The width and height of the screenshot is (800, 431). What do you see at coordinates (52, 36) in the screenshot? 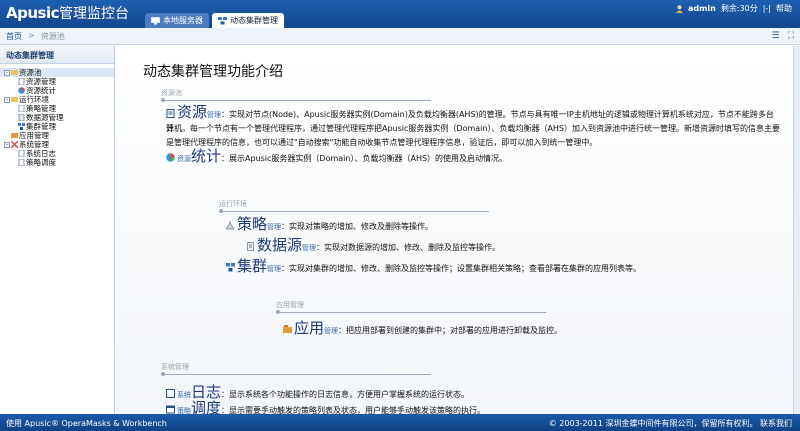
I see `breadcrumb-current: 资源池` at bounding box center [52, 36].